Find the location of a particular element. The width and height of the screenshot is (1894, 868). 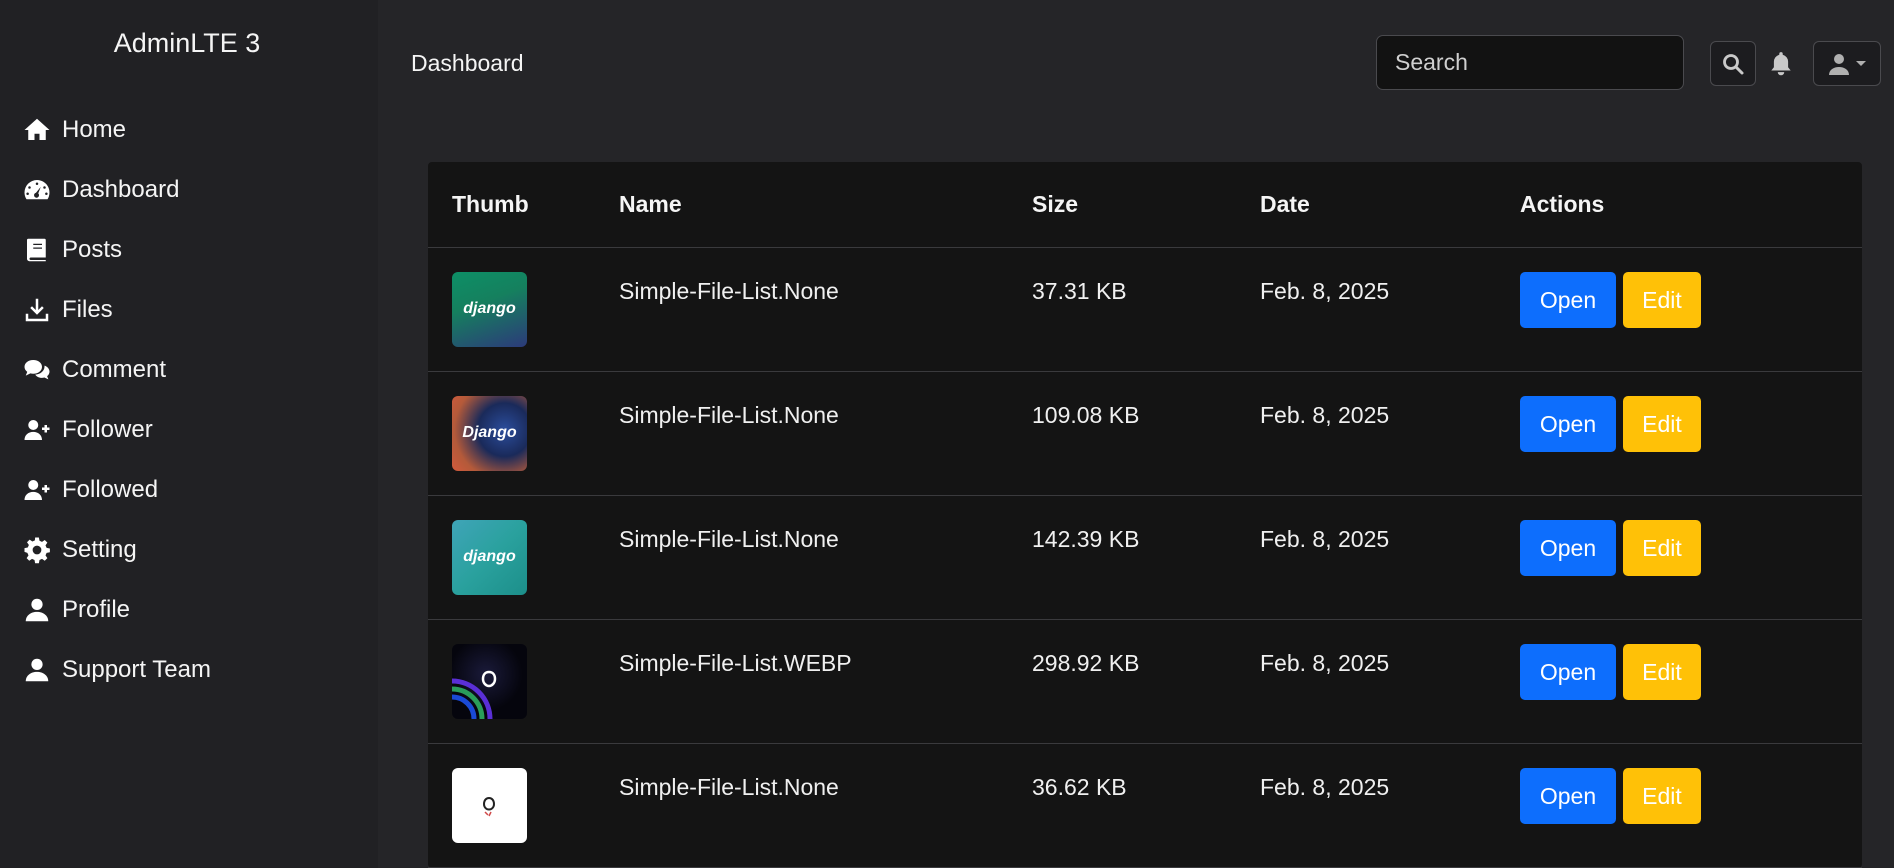

sidebar-item-label: Followed is located at coordinates (110, 489).